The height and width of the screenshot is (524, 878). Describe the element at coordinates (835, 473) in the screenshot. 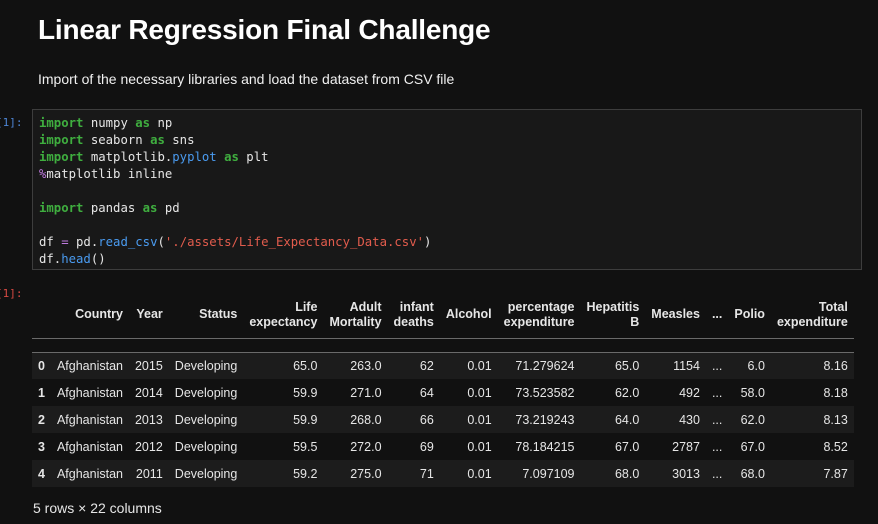

I see `table-cell: 7.87` at that location.